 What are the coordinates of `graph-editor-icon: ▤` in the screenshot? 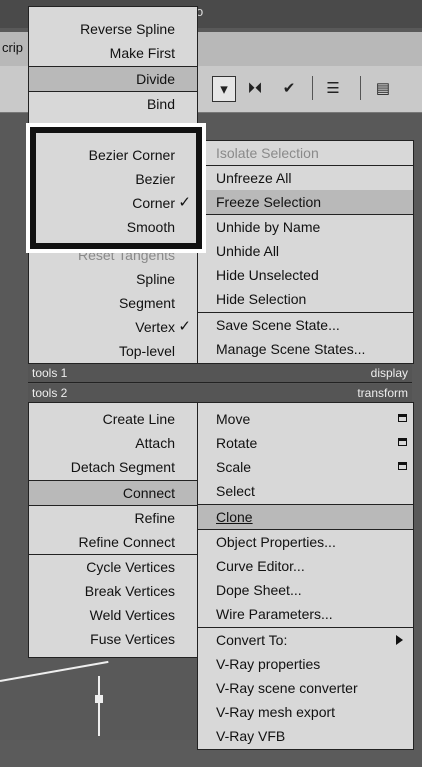 It's located at (383, 88).